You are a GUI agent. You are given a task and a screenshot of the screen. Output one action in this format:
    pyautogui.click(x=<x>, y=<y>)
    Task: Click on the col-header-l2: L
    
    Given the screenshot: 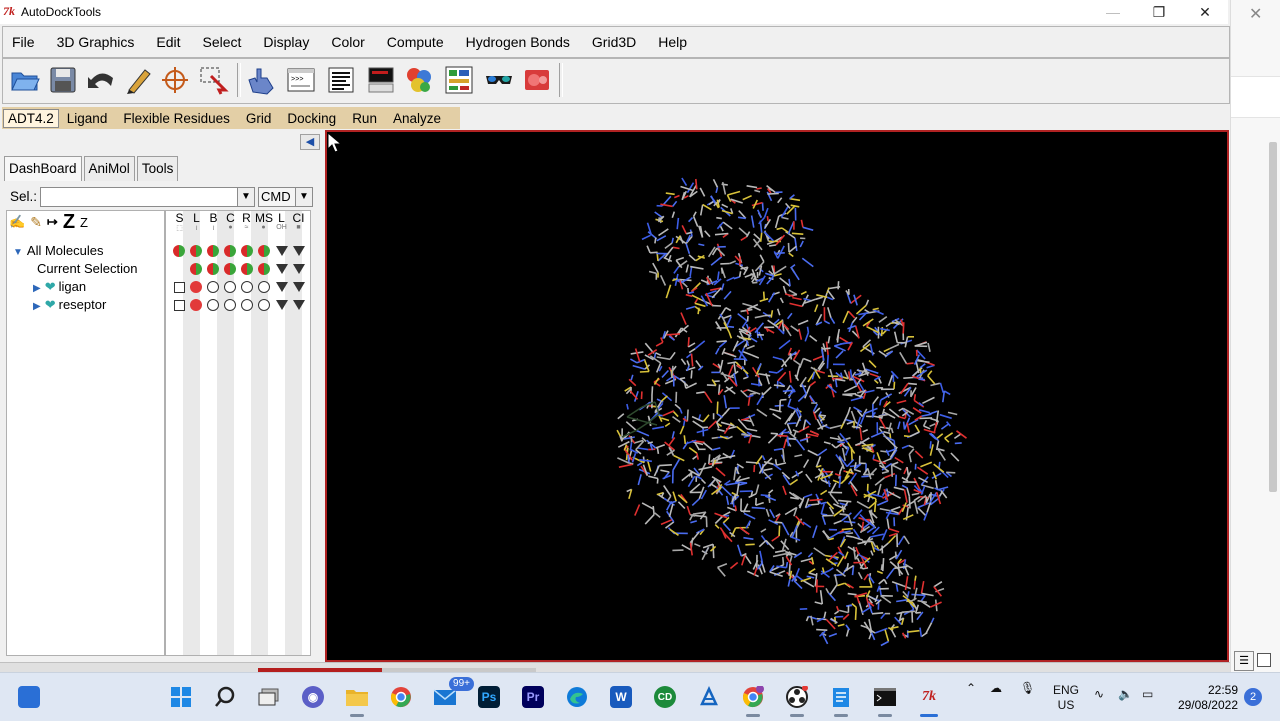 What is the action you would take?
    pyautogui.click(x=281, y=218)
    